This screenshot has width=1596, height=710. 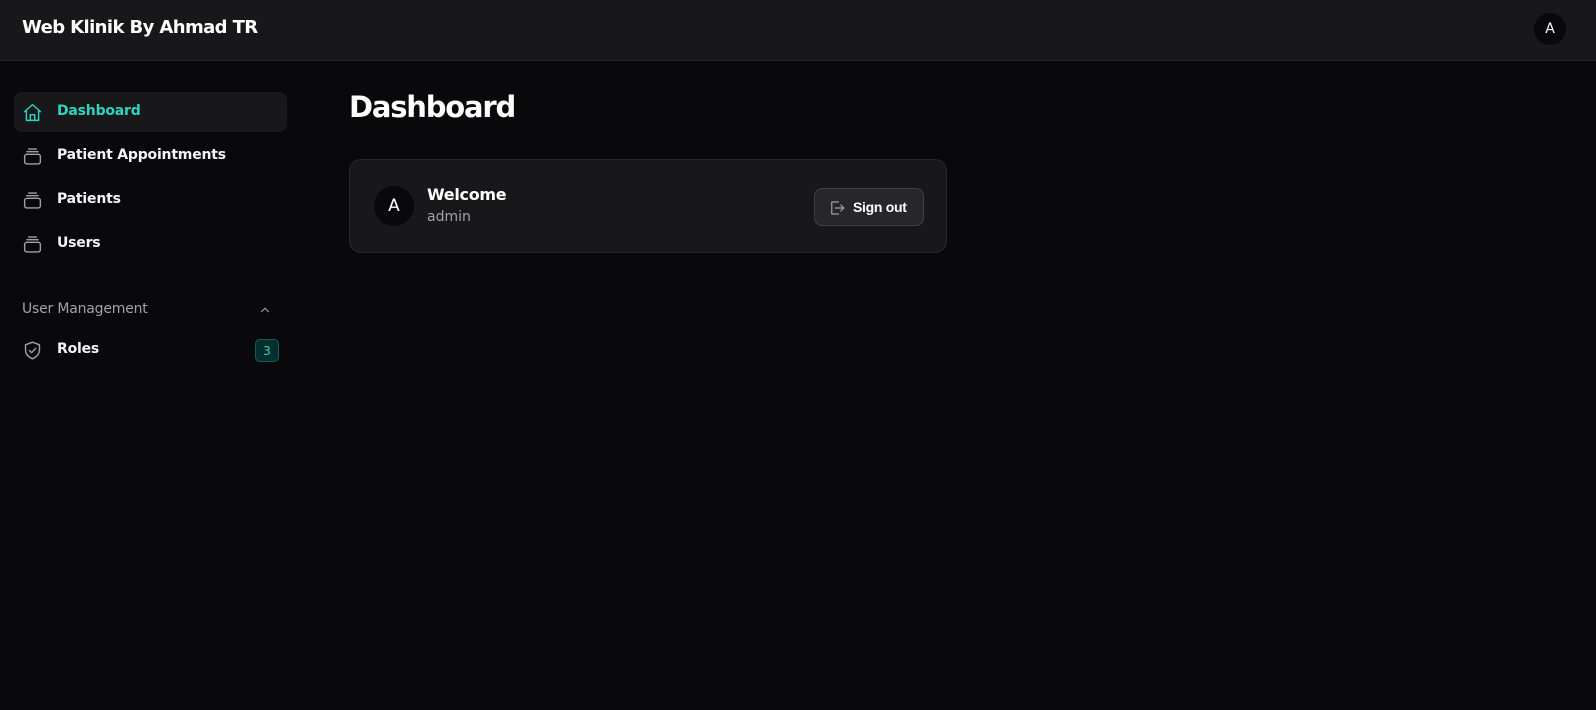 What do you see at coordinates (140, 27) in the screenshot?
I see `brand-title: Web Klinik By Ahmad TR` at bounding box center [140, 27].